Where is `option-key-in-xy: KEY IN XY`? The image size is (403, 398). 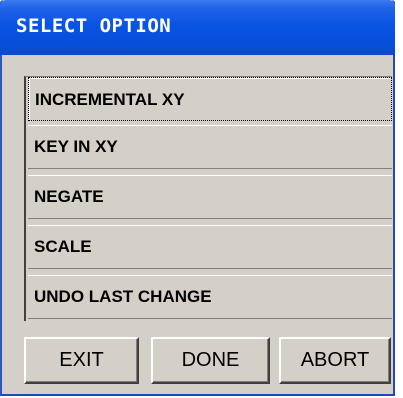 option-key-in-xy: KEY IN XY is located at coordinates (210, 147).